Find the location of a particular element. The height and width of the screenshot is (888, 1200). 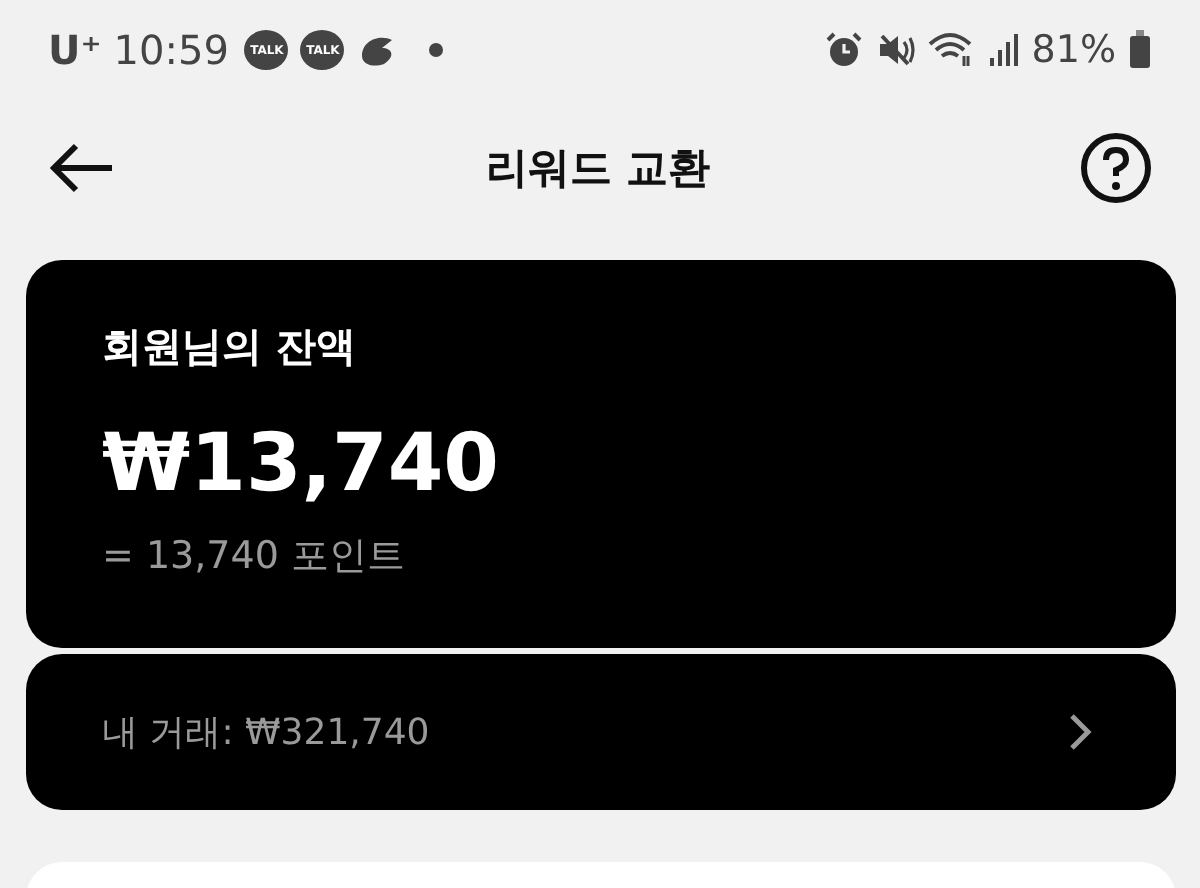

dot-icon is located at coordinates (436, 50).